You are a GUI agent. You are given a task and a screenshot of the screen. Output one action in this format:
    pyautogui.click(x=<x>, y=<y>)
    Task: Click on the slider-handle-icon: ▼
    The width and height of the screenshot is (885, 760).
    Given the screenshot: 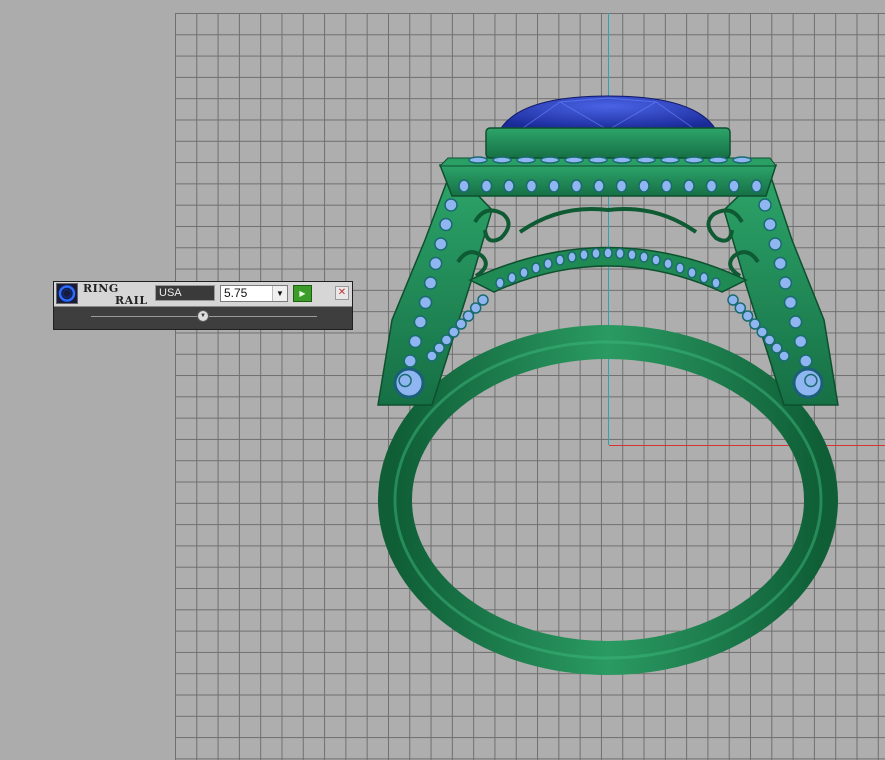 What is the action you would take?
    pyautogui.click(x=203, y=316)
    